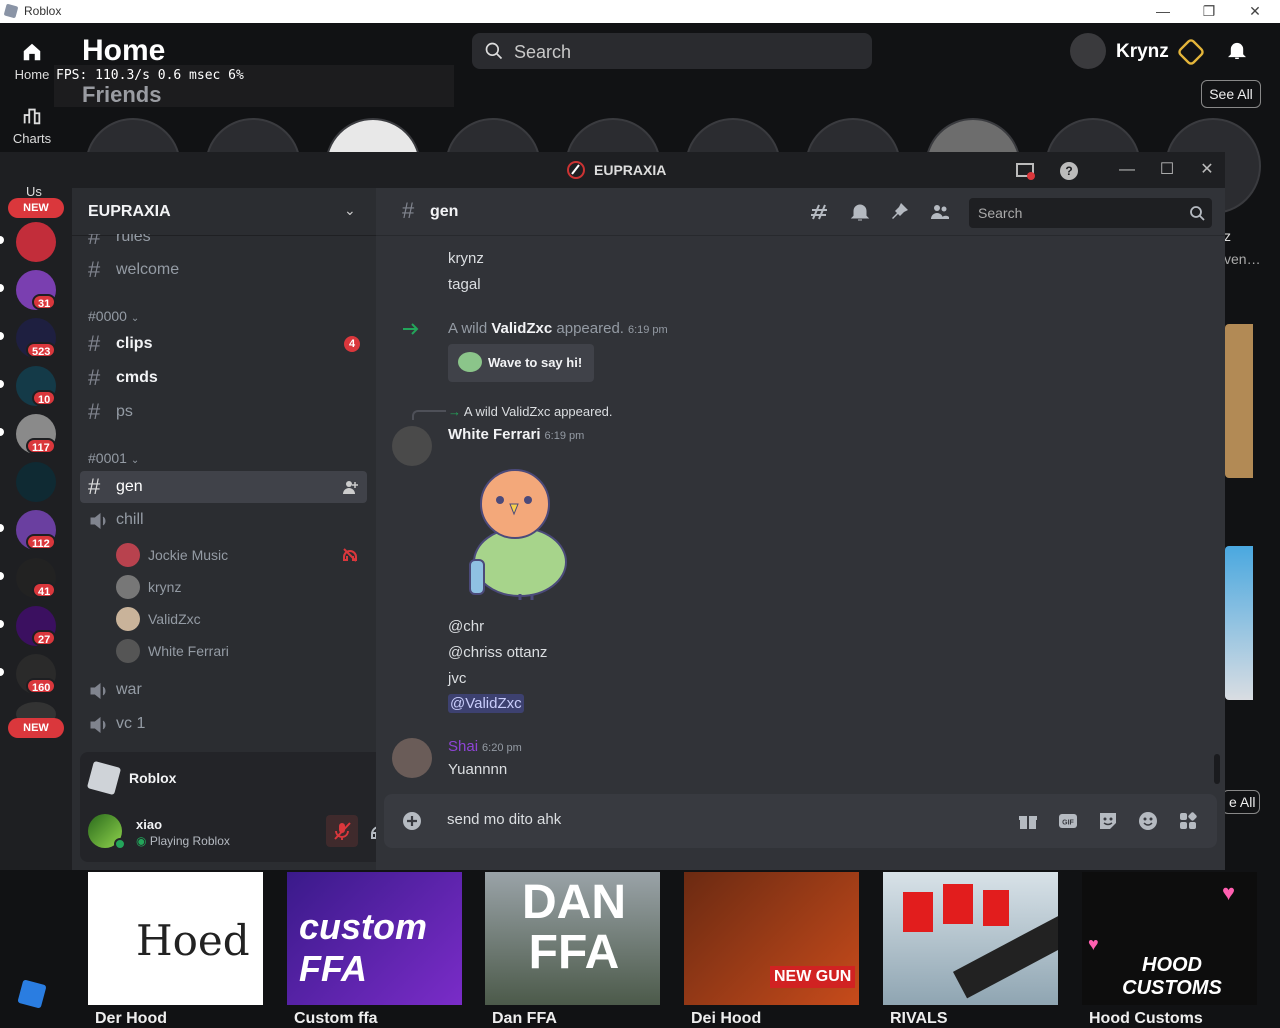 The height and width of the screenshot is (1028, 1280). Describe the element at coordinates (175, 938) in the screenshot. I see `game-card: Hoed` at that location.